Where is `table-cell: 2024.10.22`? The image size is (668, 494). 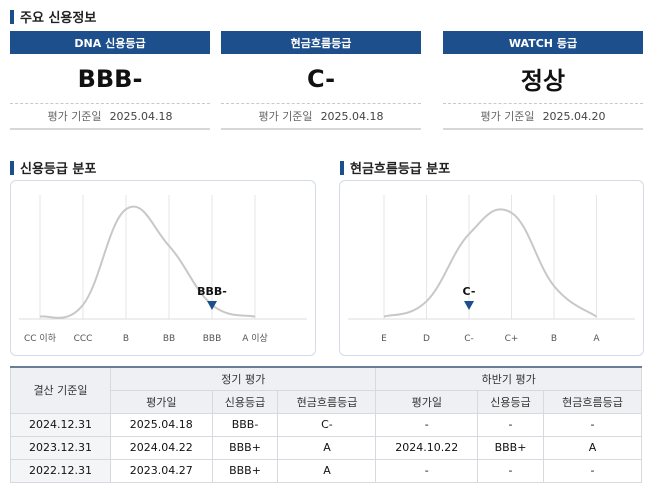
table-cell: 2024.10.22 is located at coordinates (427, 447).